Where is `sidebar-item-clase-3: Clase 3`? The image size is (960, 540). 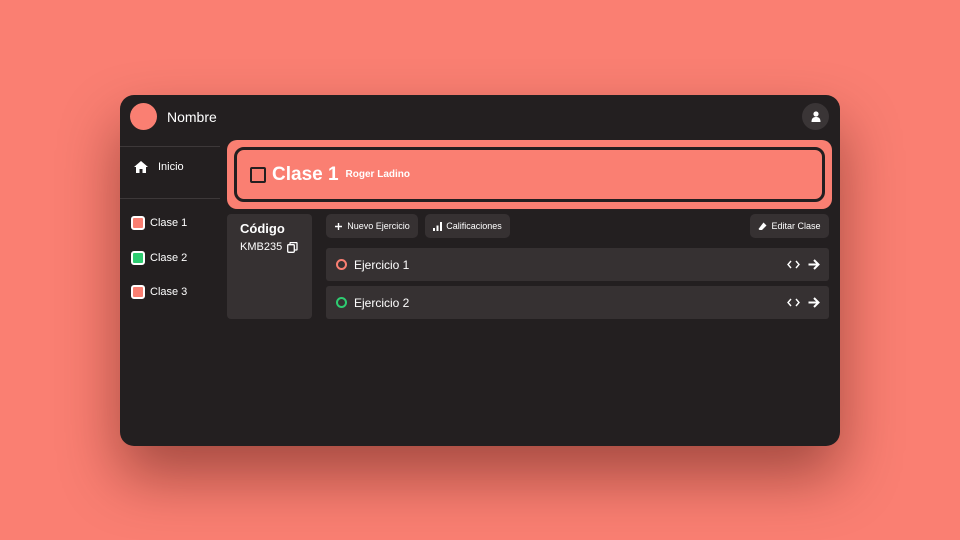 sidebar-item-clase-3: Clase 3 is located at coordinates (159, 292).